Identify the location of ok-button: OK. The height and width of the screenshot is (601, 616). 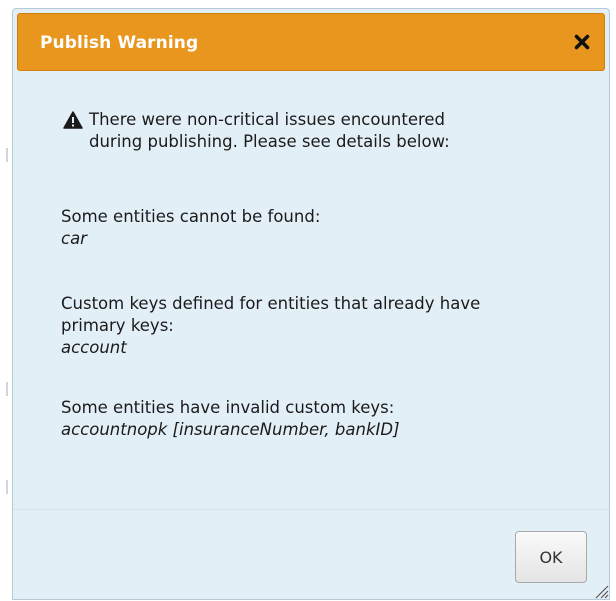
(551, 557).